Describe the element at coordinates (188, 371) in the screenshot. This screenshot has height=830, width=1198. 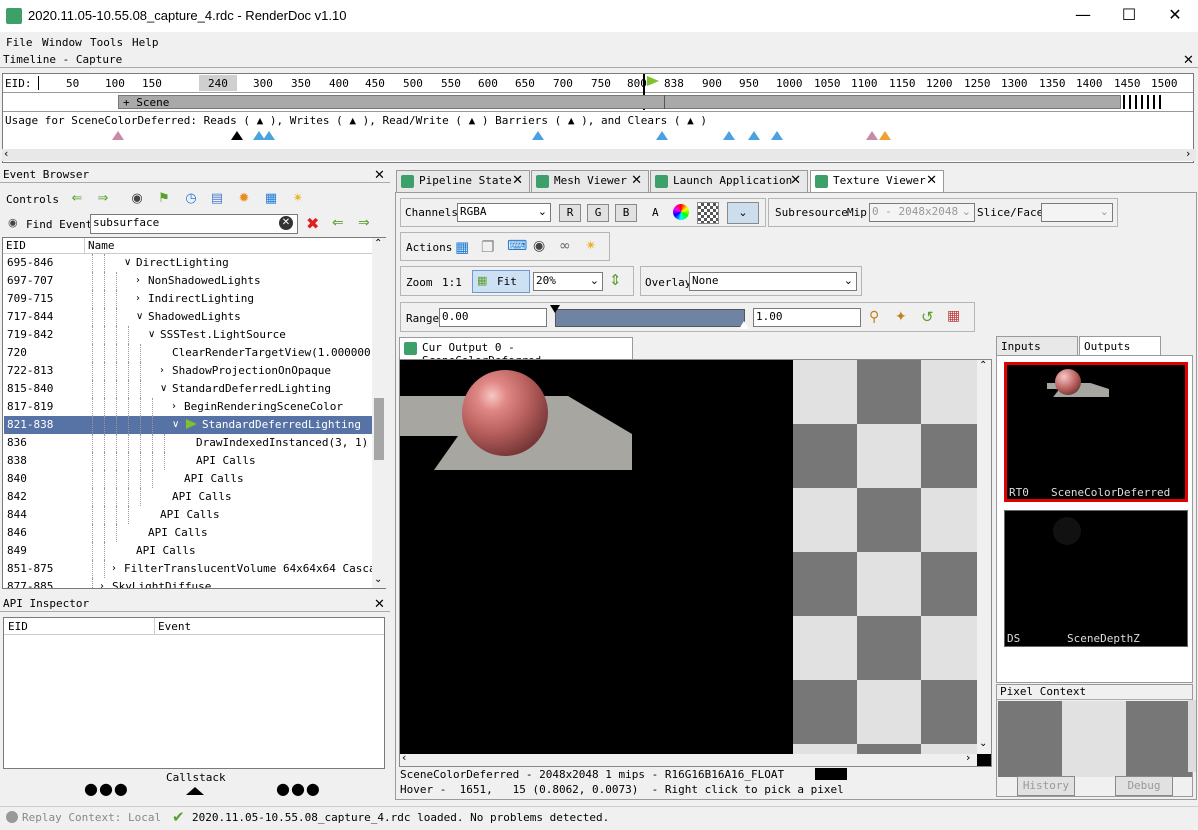
I see `event-tree-row: 722-813 › ShadowProjectionOnOpaque` at that location.